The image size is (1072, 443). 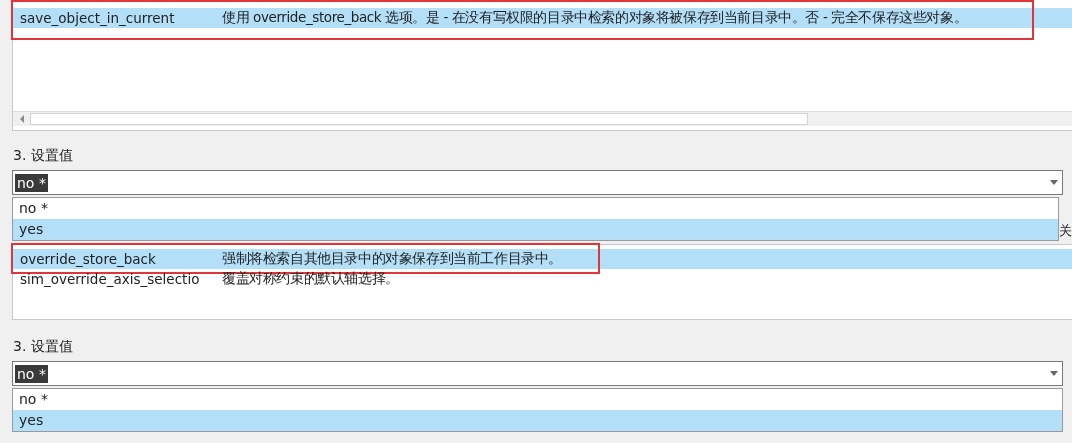 I want to click on option-row: sim_override_axis_selectio 覆盖对称约束的默认轴选择。, so click(x=542, y=279).